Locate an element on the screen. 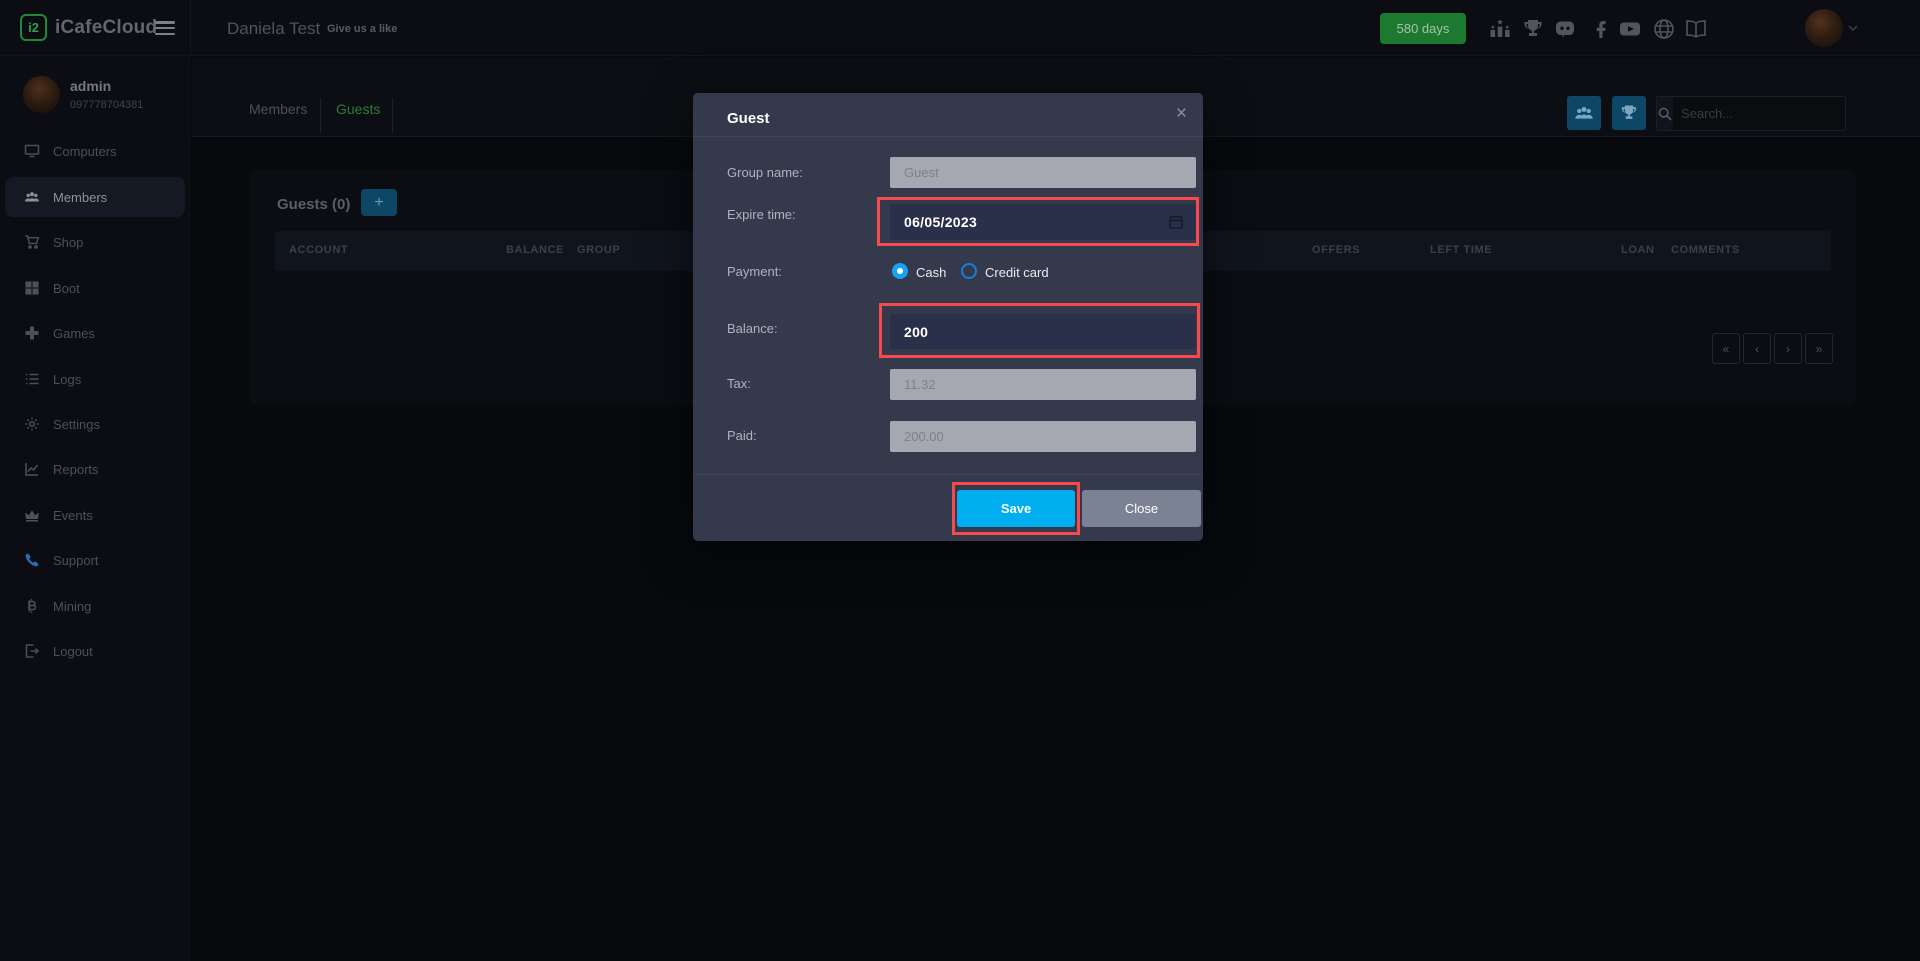  pagination-prev-button: ‹ is located at coordinates (1757, 348).